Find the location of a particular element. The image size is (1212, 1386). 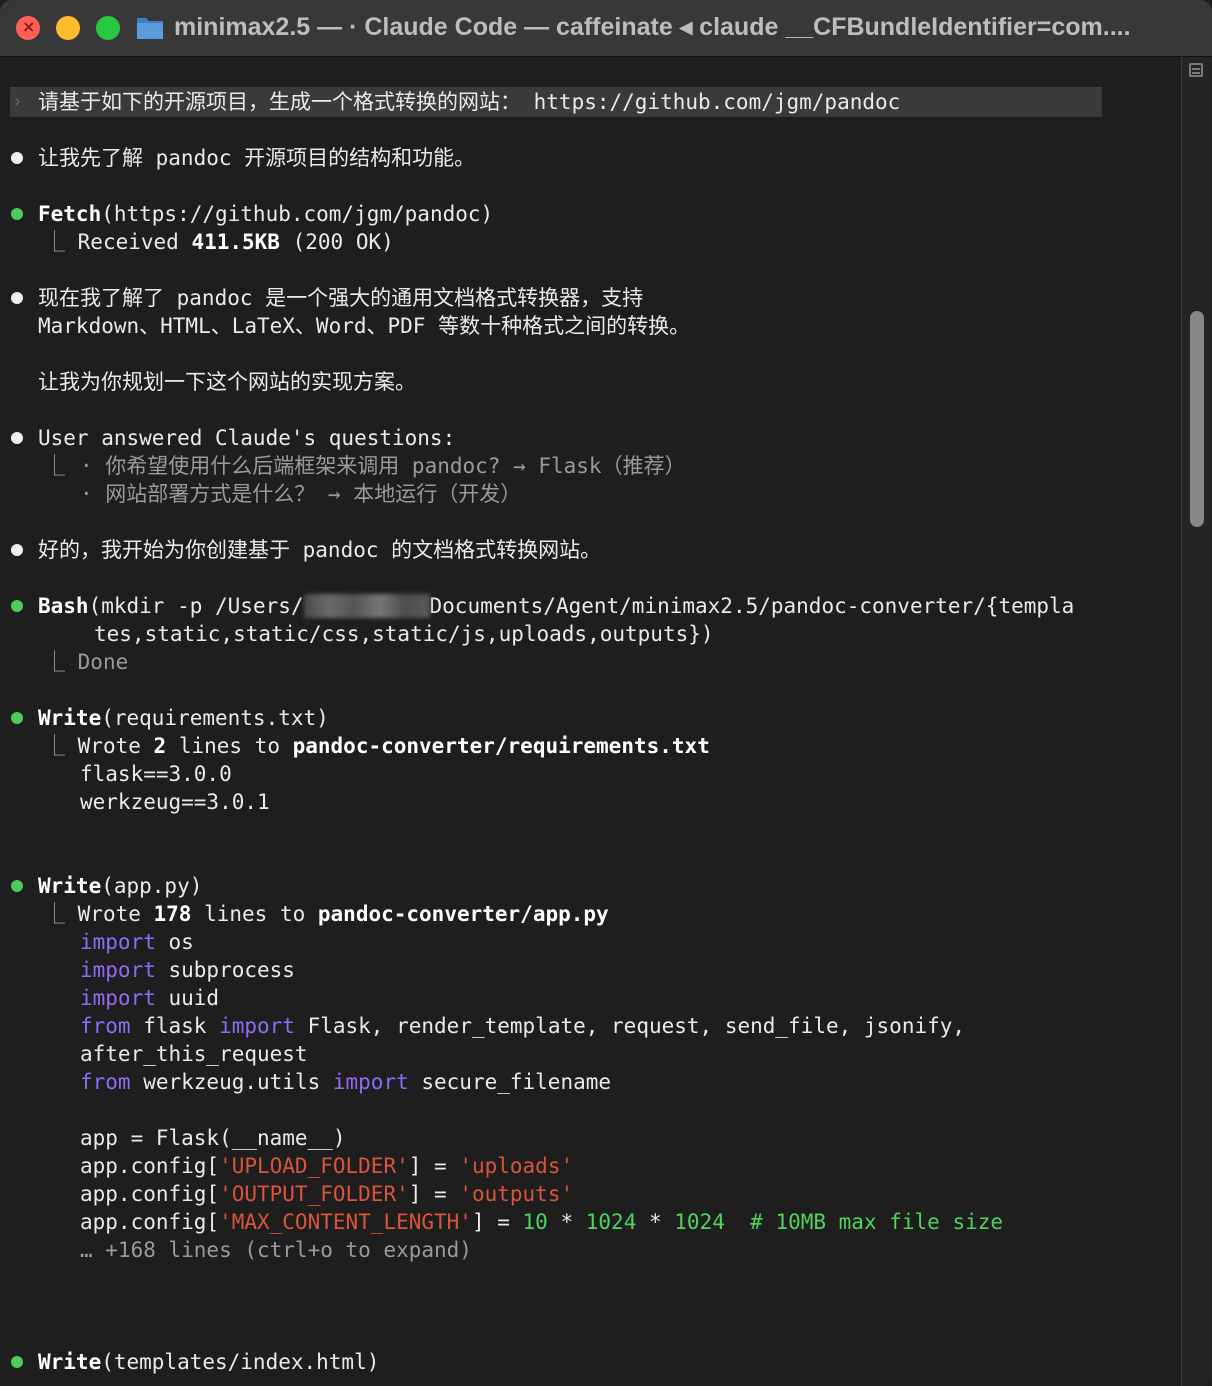

file-path: pandoc-converter/app.py is located at coordinates (463, 914).